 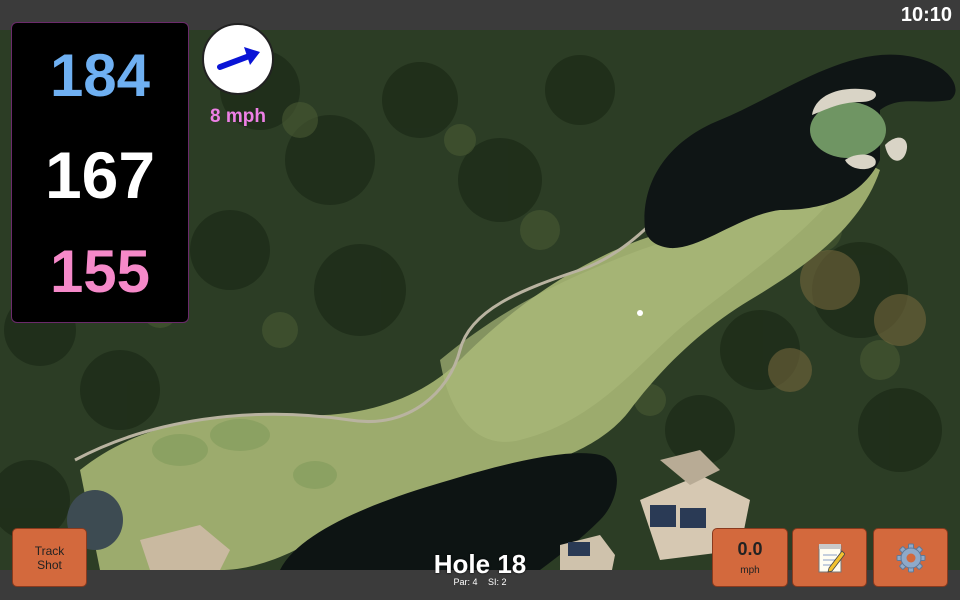 I want to click on track-shot-label-line1: Track, so click(x=49, y=550).